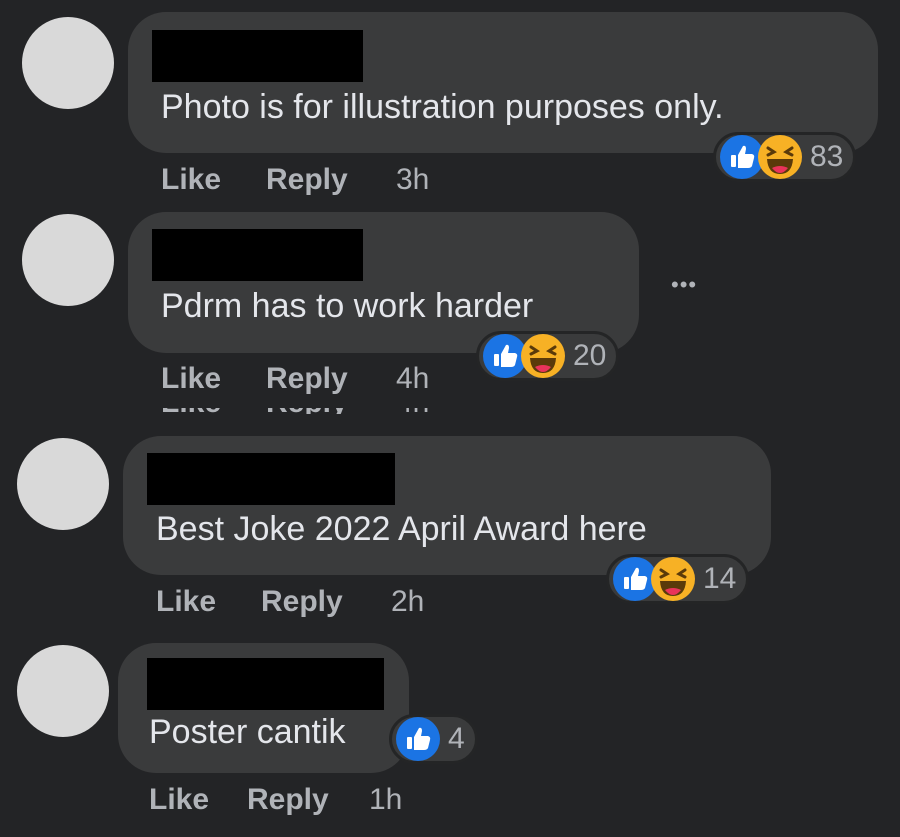 The height and width of the screenshot is (837, 900). Describe the element at coordinates (456, 738) in the screenshot. I see `reaction-count: 4` at that location.